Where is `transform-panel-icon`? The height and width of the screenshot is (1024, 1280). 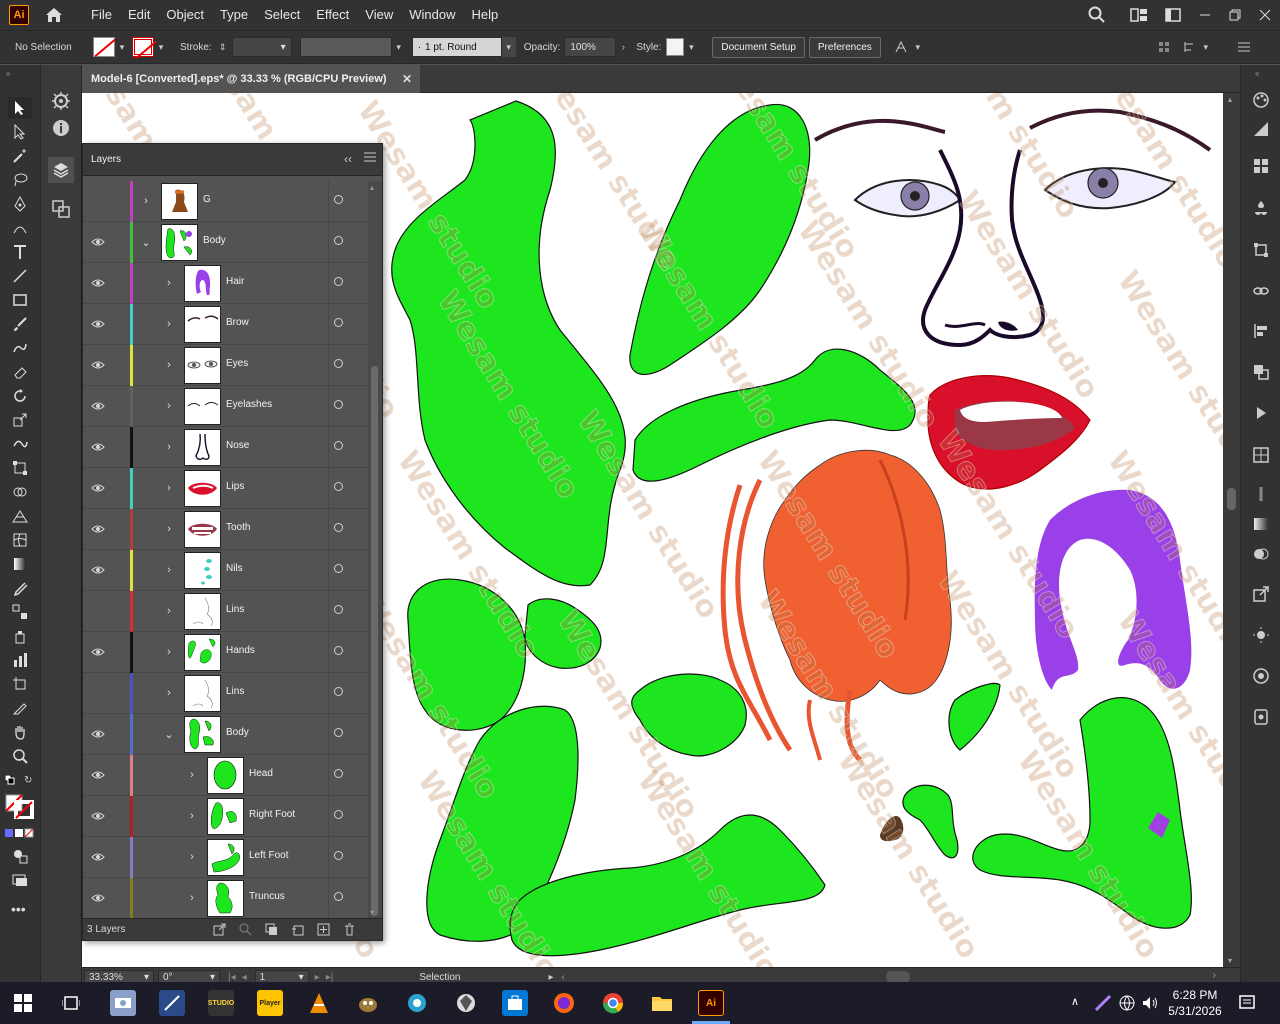 transform-panel-icon is located at coordinates (1261, 250).